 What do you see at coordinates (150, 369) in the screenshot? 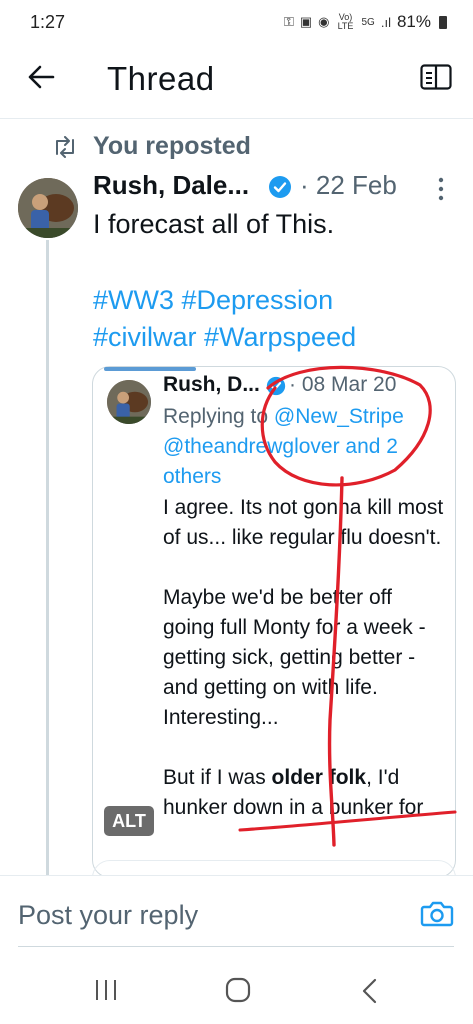
I see `card-accent-bar` at bounding box center [150, 369].